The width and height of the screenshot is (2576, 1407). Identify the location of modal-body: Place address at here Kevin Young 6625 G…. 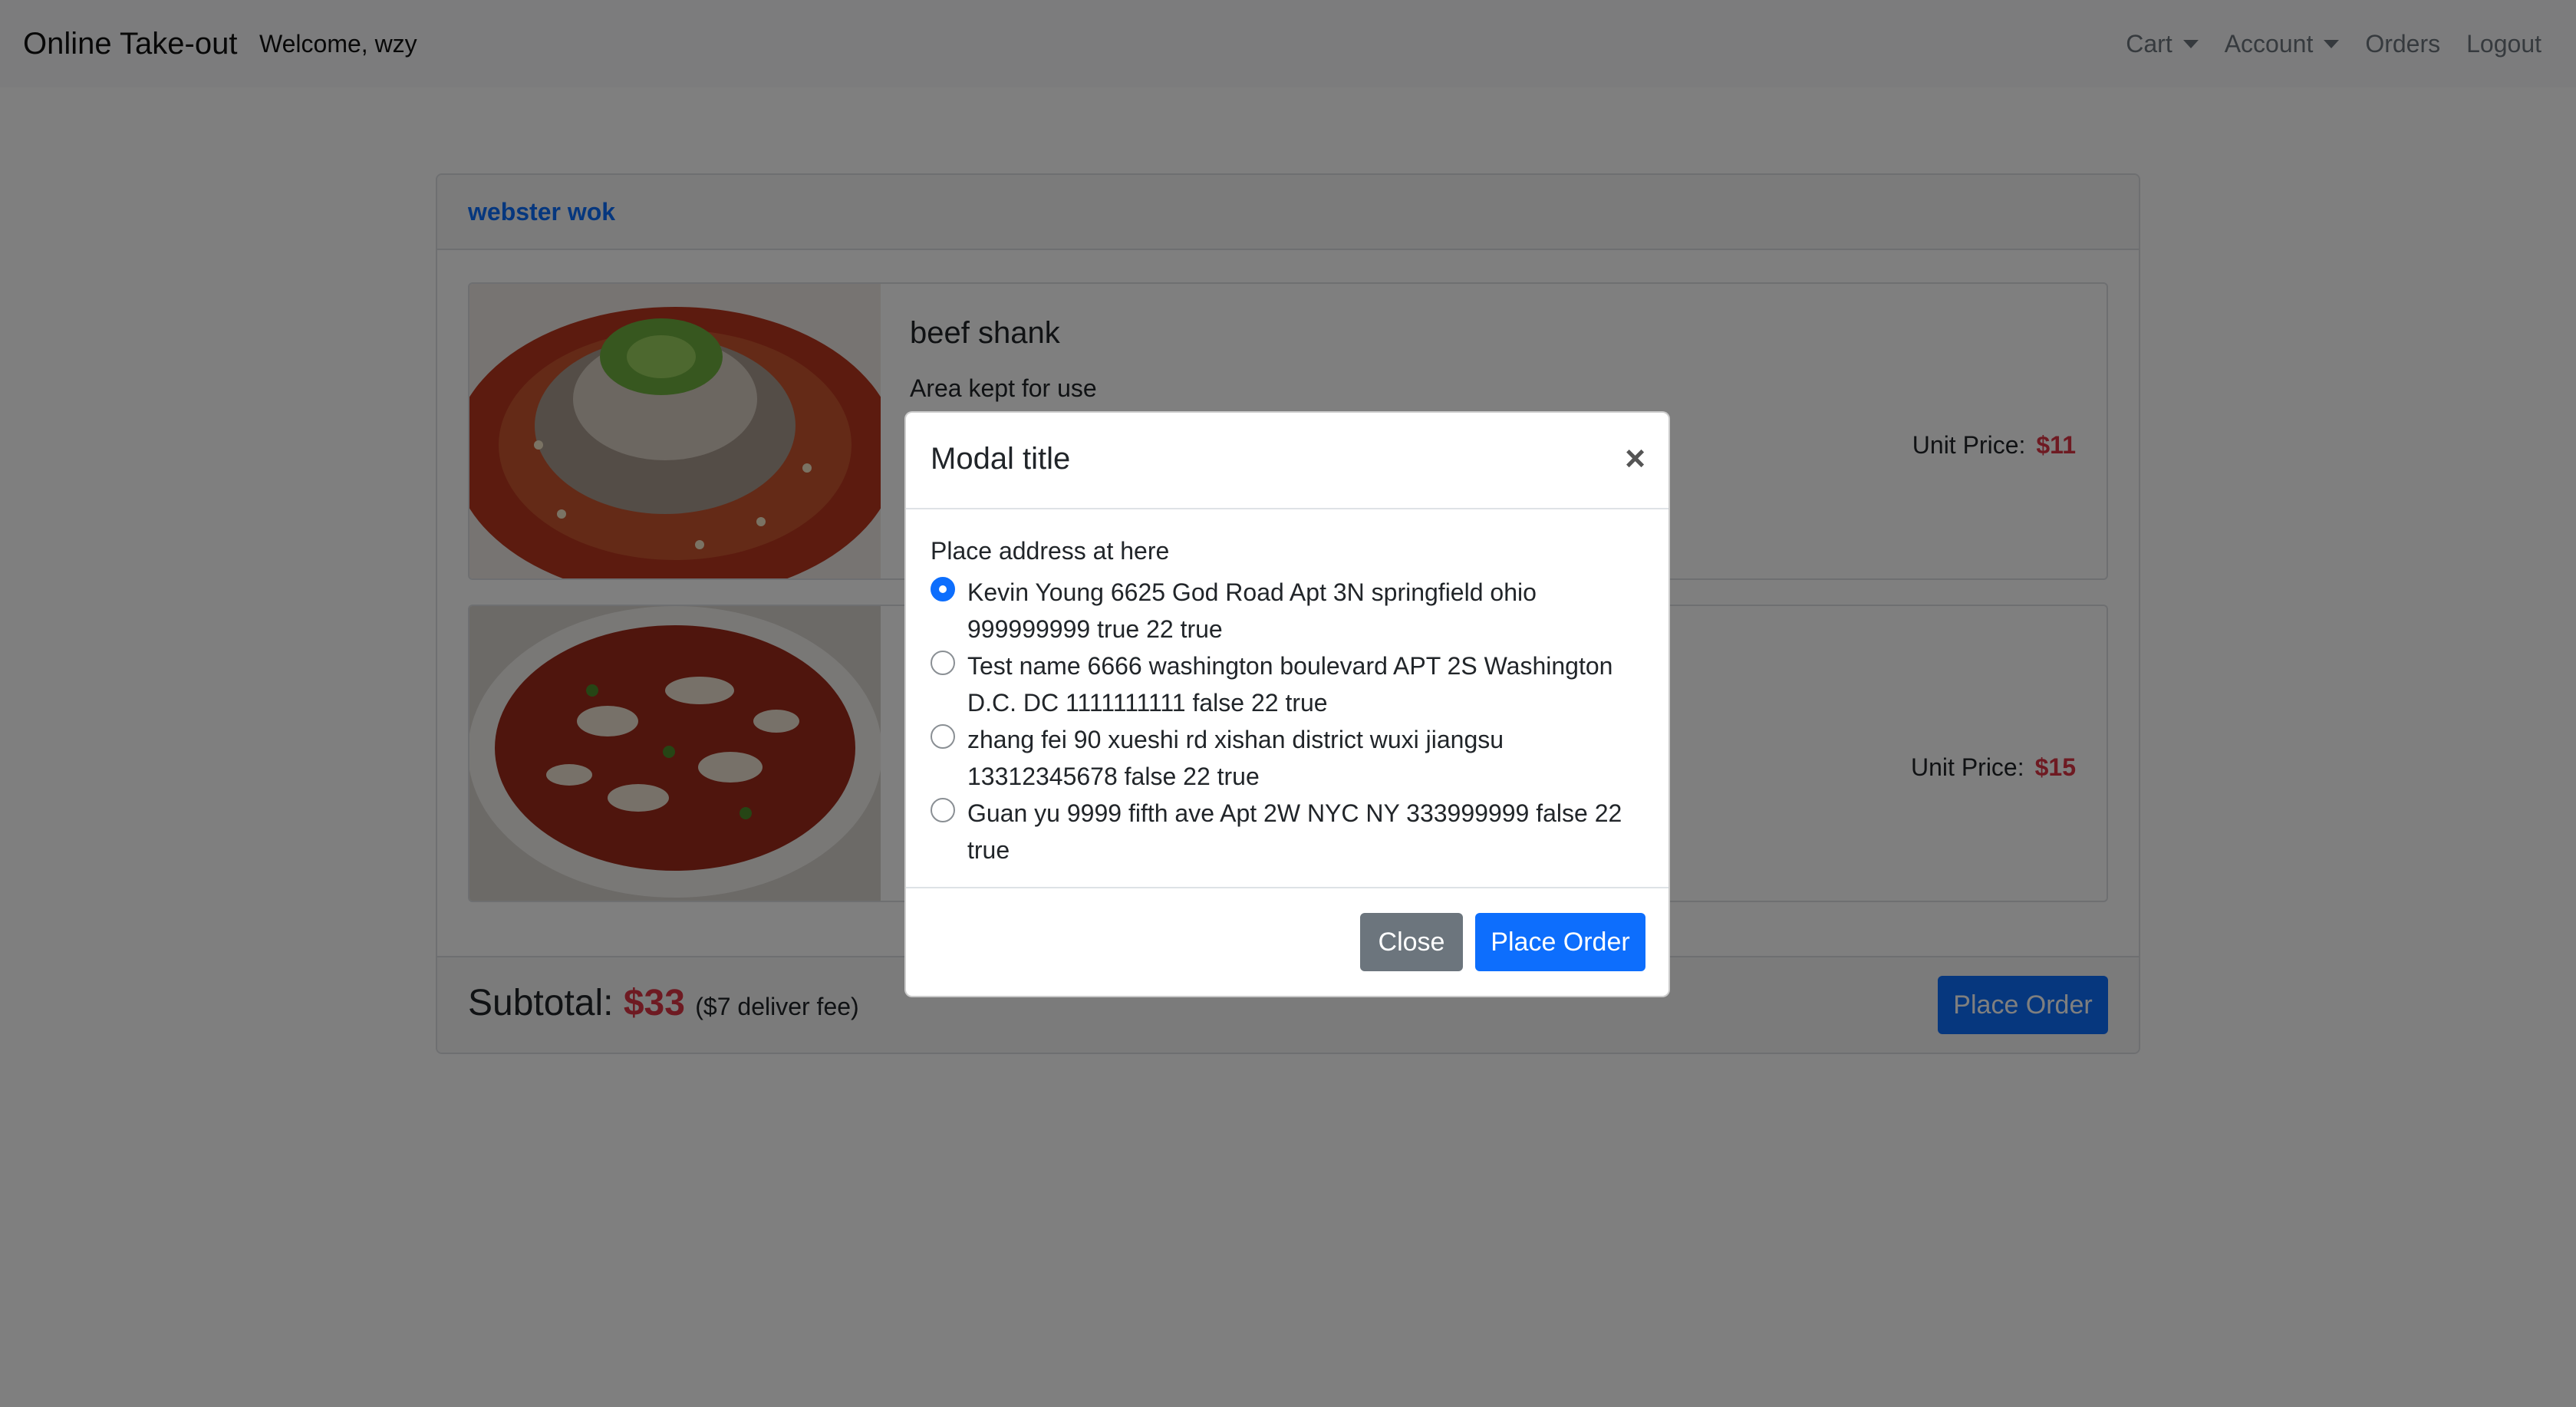
(1287, 698).